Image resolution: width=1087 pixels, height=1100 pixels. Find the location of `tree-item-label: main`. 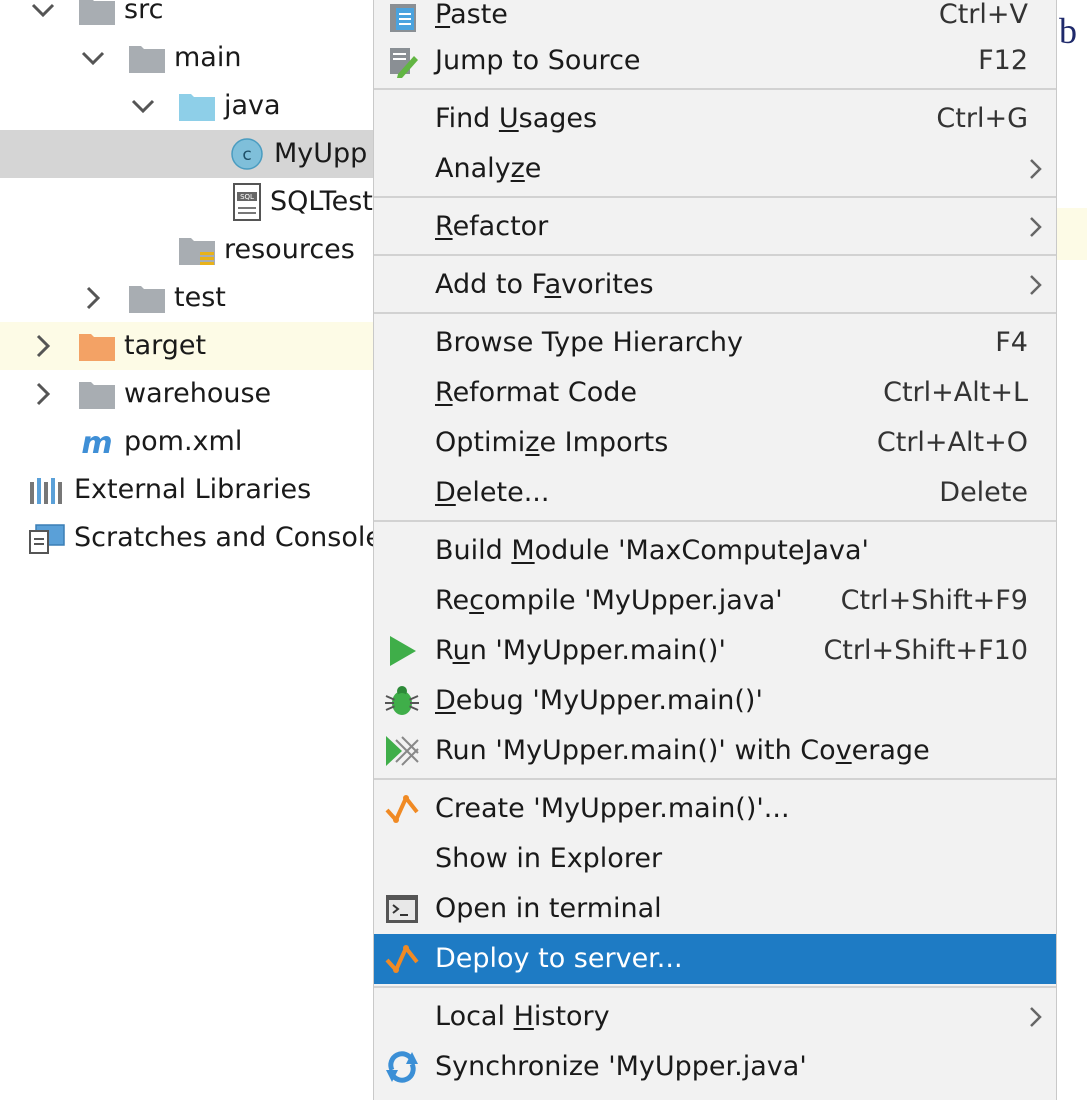

tree-item-label: main is located at coordinates (208, 57).